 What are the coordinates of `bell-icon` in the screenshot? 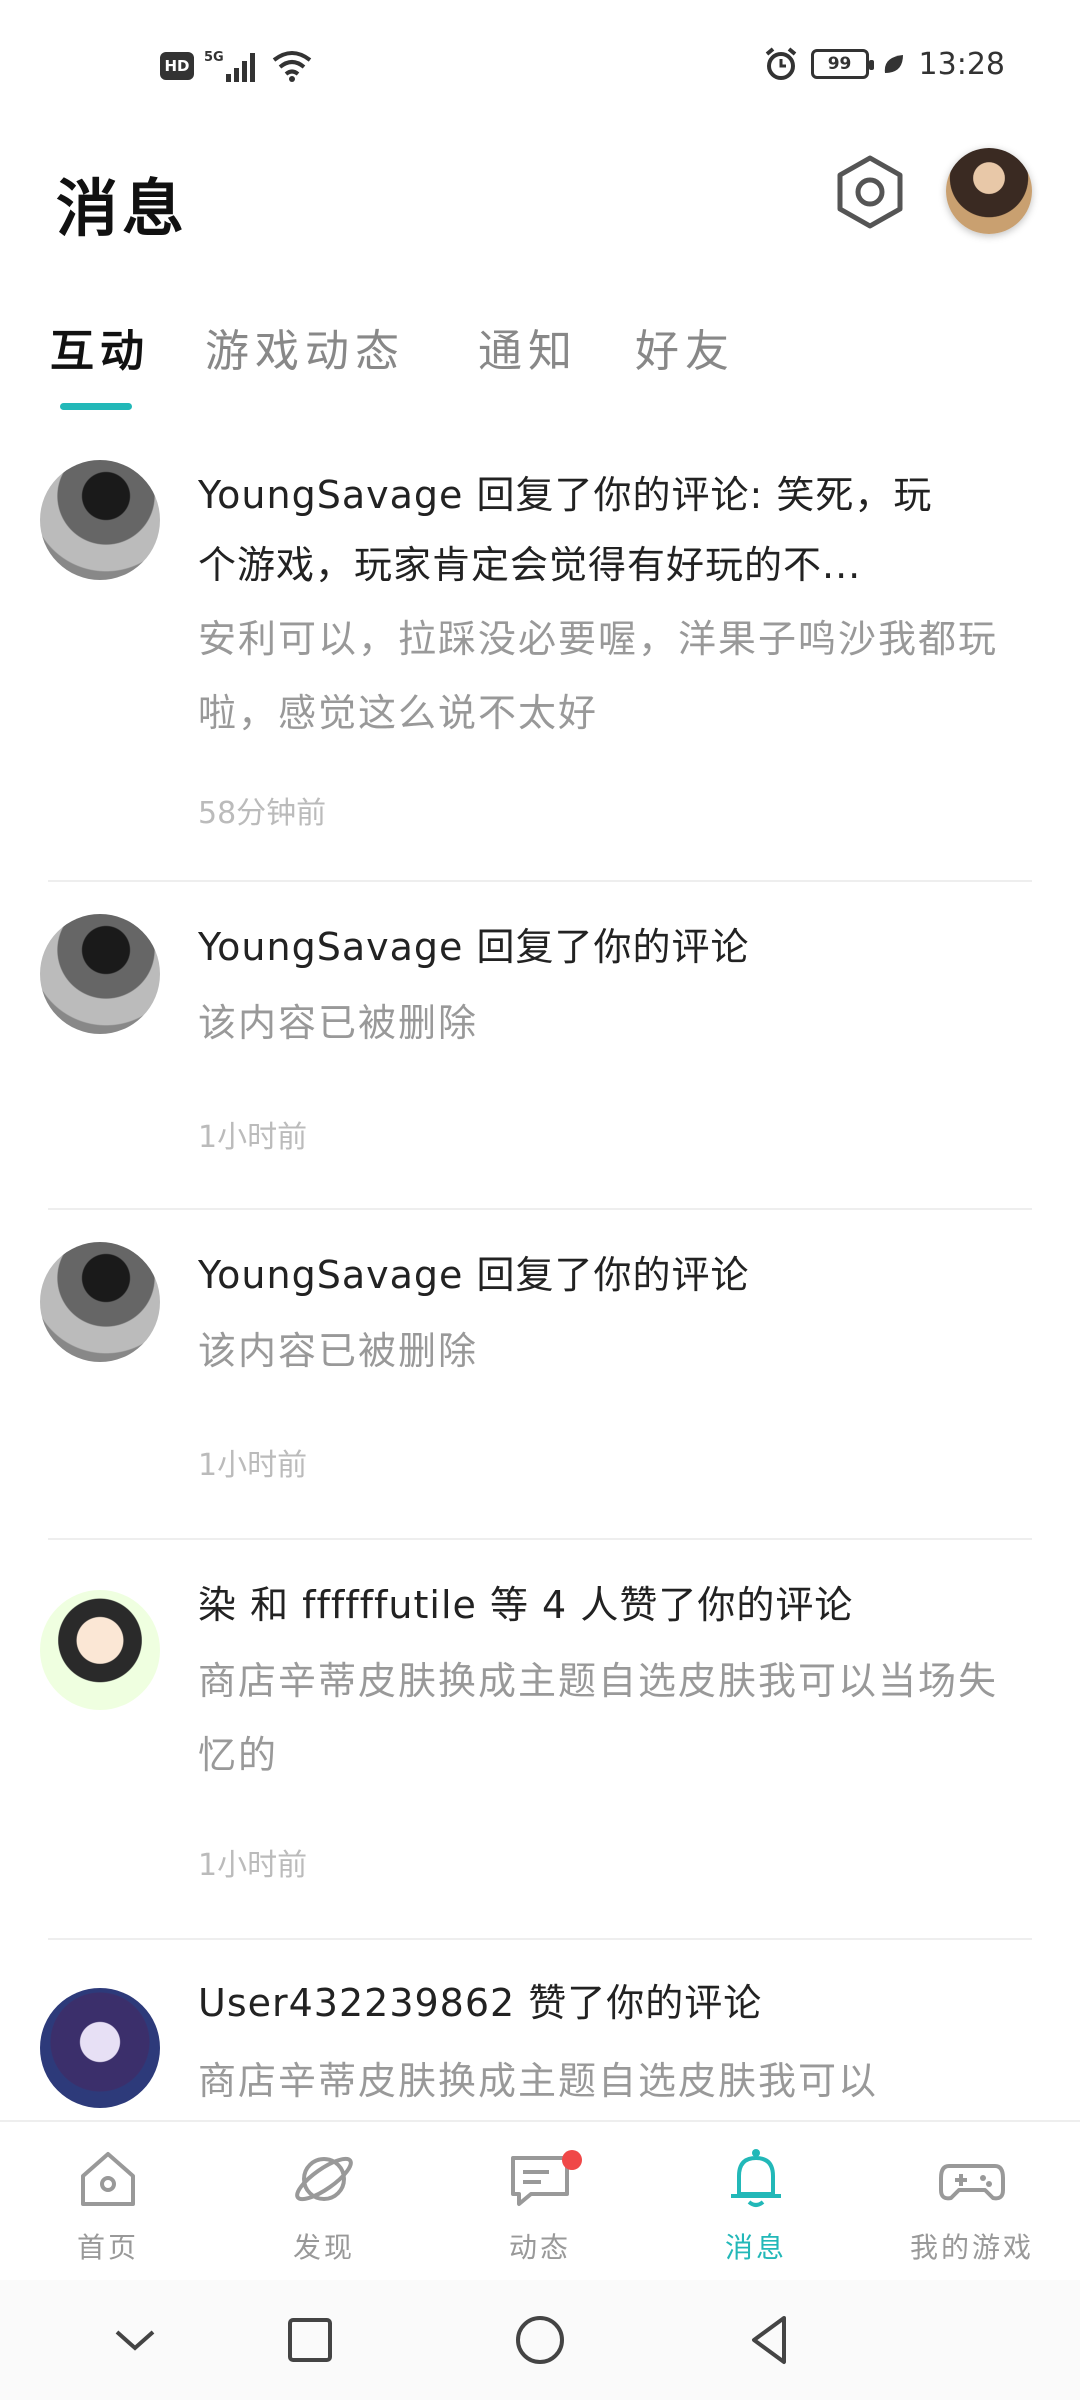 It's located at (756, 2178).